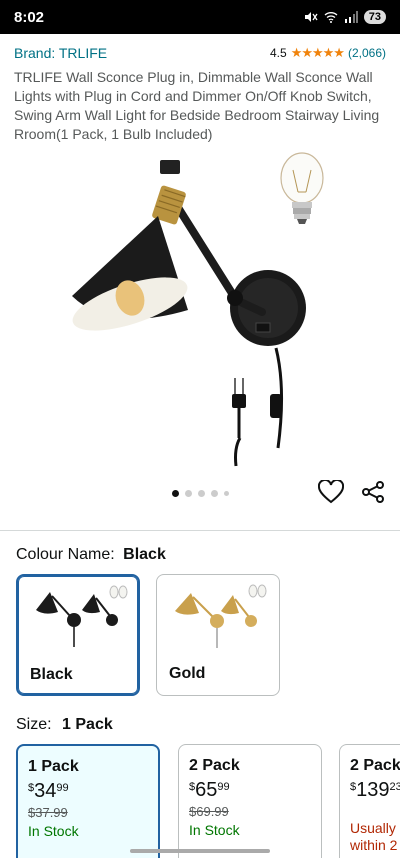  I want to click on colour-option-black: Black, so click(78, 635).